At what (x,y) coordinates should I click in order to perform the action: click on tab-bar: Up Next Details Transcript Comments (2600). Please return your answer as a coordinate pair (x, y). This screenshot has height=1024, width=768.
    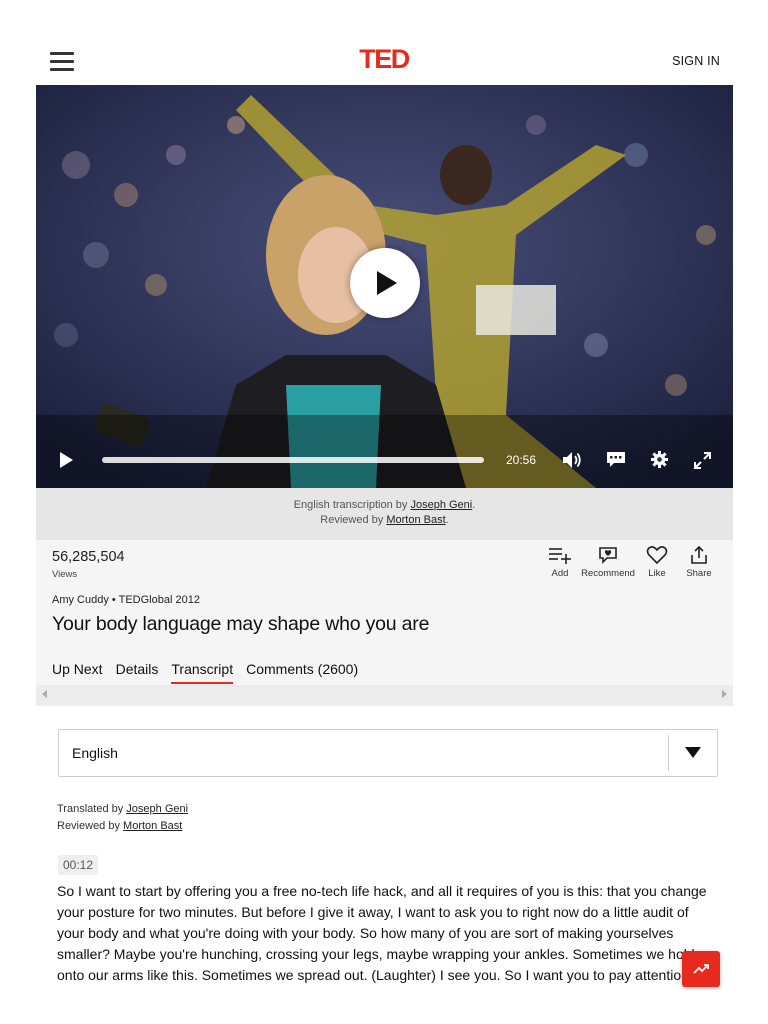
    Looking at the image, I should click on (211, 672).